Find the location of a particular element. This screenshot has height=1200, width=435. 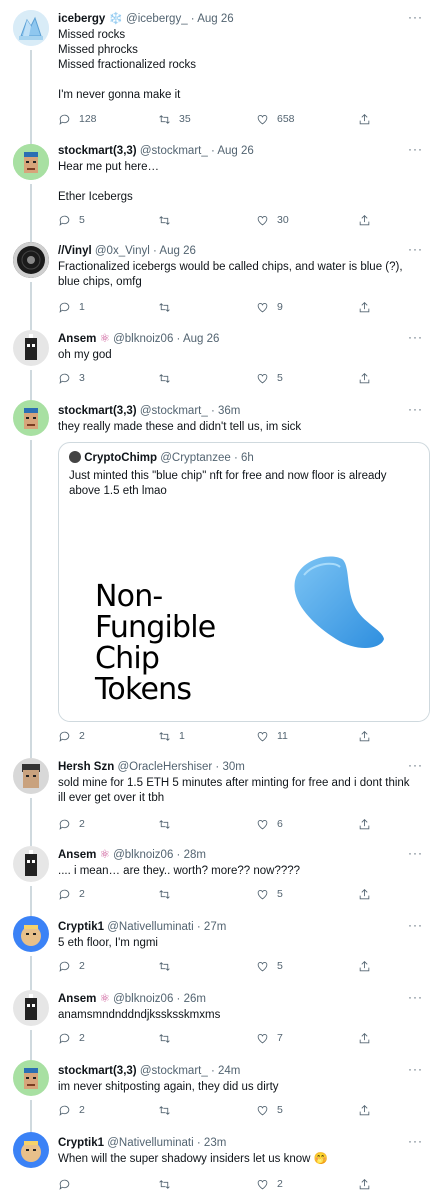

like-button: 30 is located at coordinates (272, 220).